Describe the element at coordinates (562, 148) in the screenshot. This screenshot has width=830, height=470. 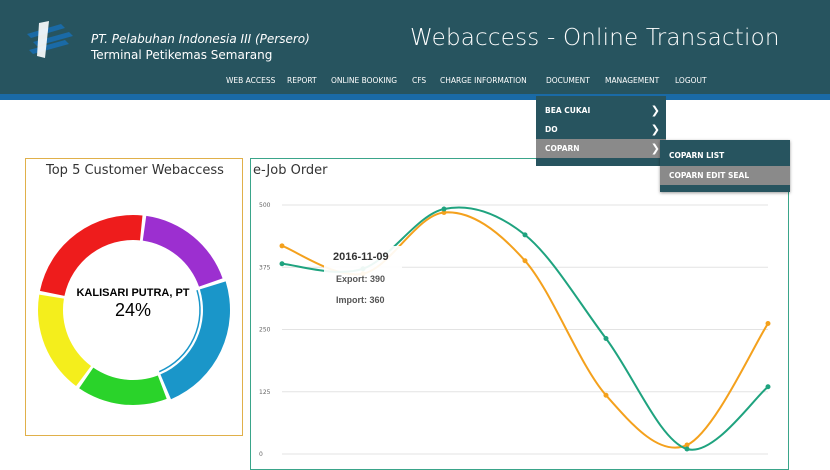
I see `menu-item-label: COPARN` at that location.